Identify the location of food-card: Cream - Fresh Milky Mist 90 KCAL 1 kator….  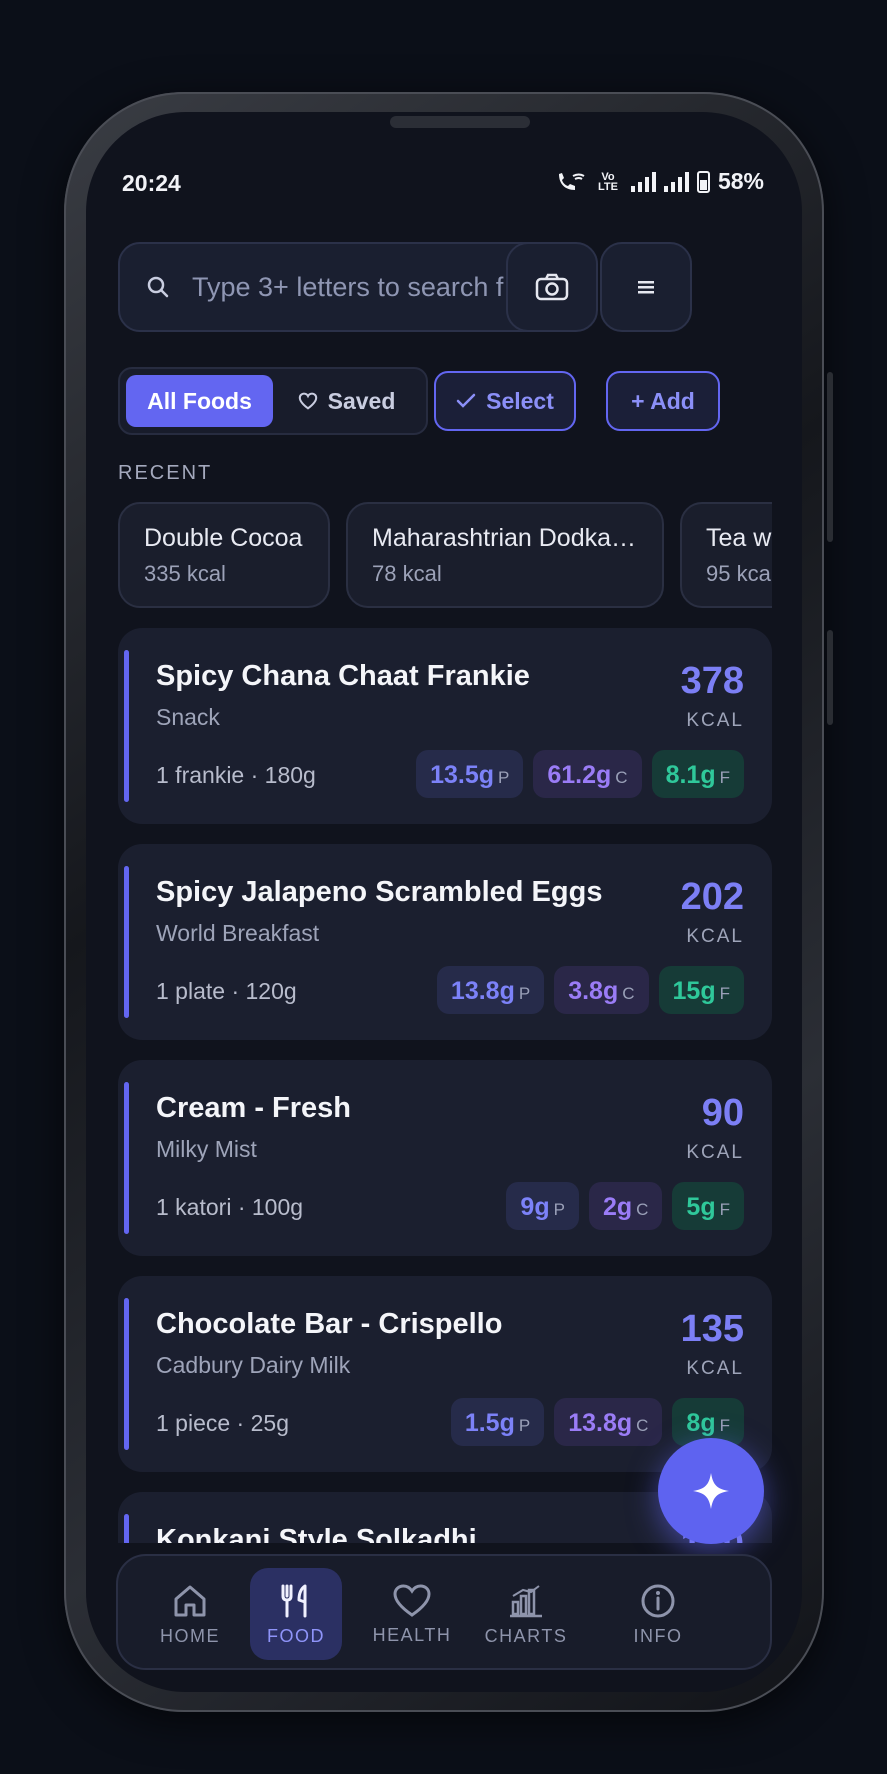
(445, 1158).